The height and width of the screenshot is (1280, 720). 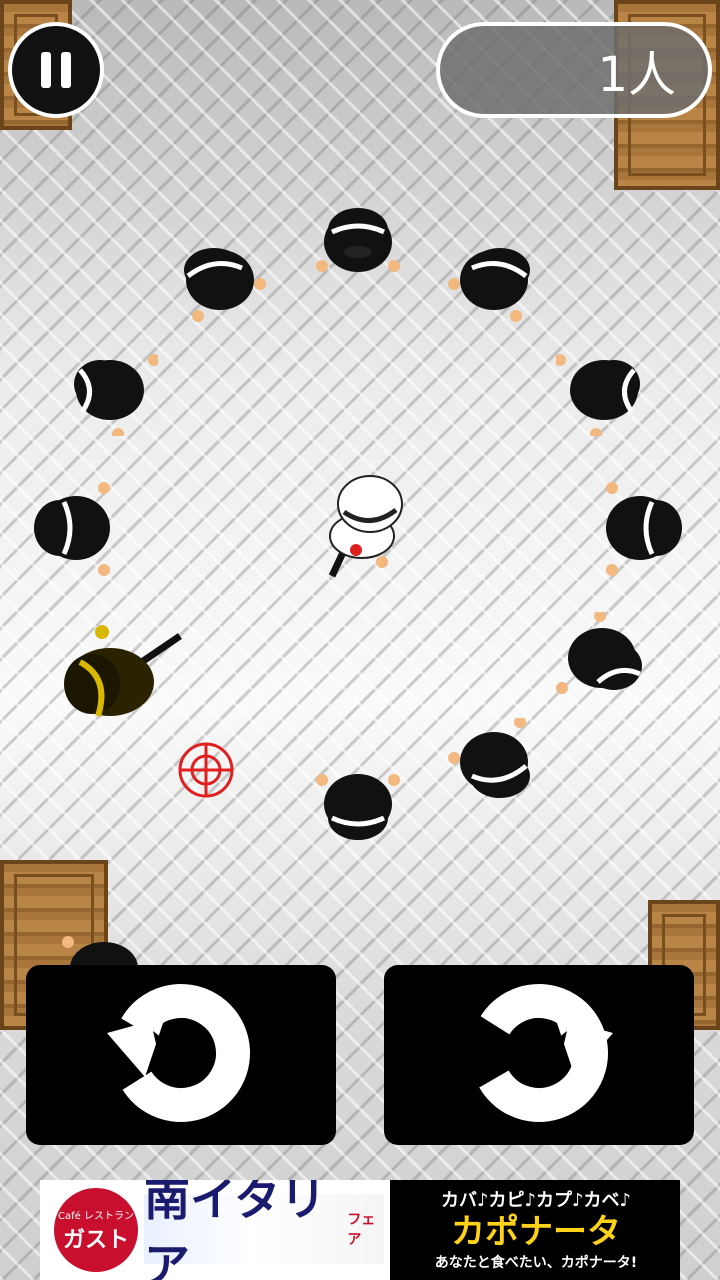 I want to click on rotate-clockwise-icon, so click(x=539, y=1055).